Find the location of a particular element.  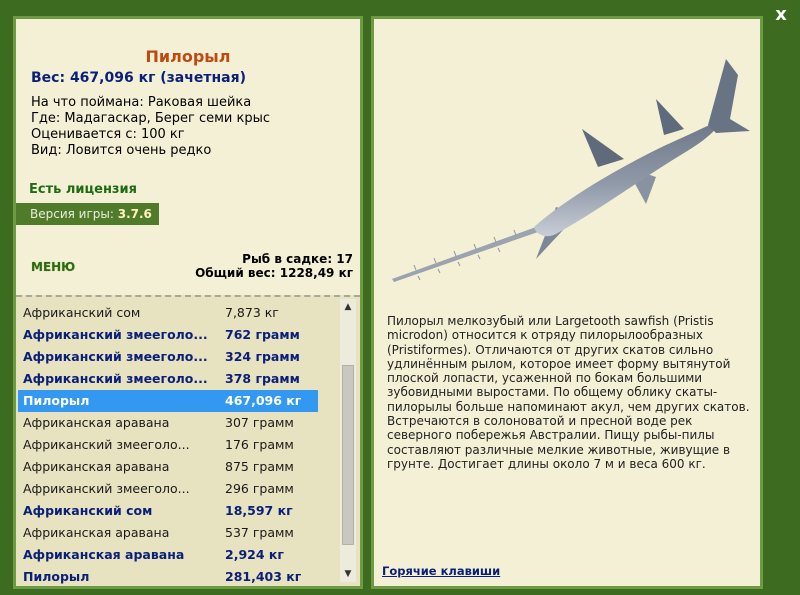

catch-row: Африканский змееголо... 378 грамм is located at coordinates (168, 379).